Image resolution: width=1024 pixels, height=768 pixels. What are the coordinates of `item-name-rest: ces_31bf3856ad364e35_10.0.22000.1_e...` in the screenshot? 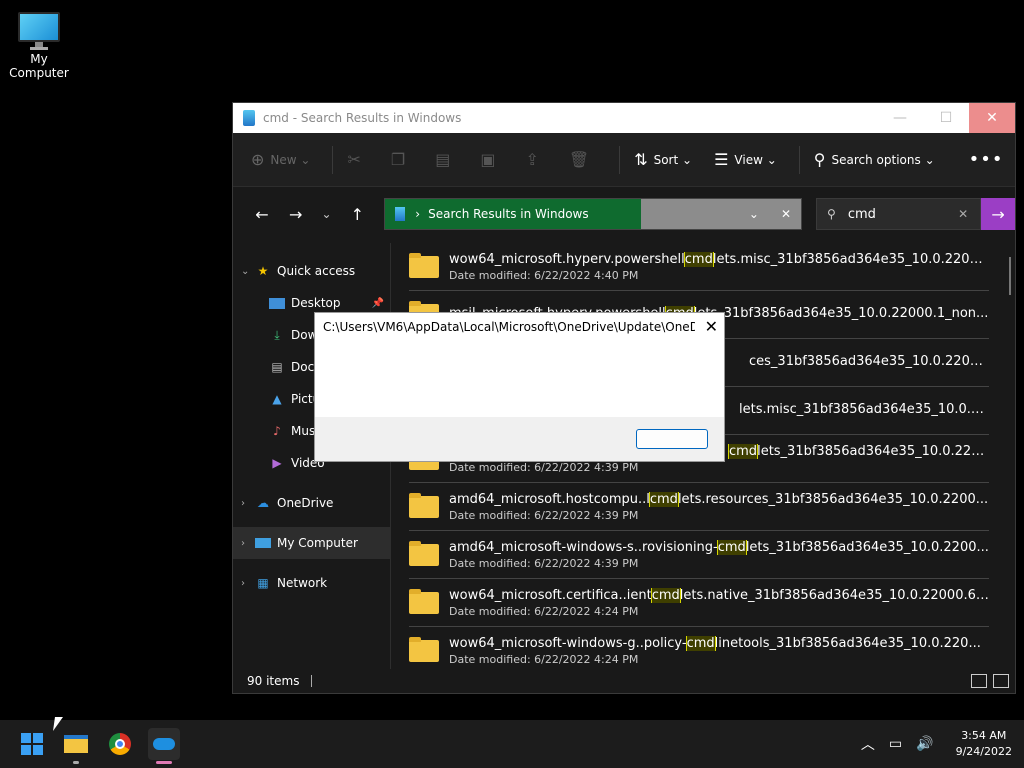 It's located at (869, 361).